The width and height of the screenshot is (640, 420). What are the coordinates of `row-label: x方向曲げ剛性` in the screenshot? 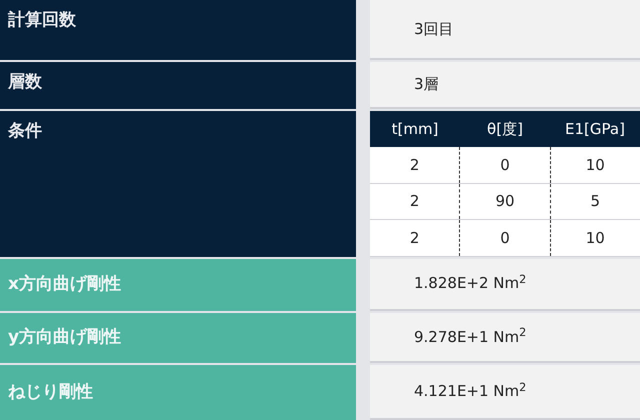 It's located at (178, 284).